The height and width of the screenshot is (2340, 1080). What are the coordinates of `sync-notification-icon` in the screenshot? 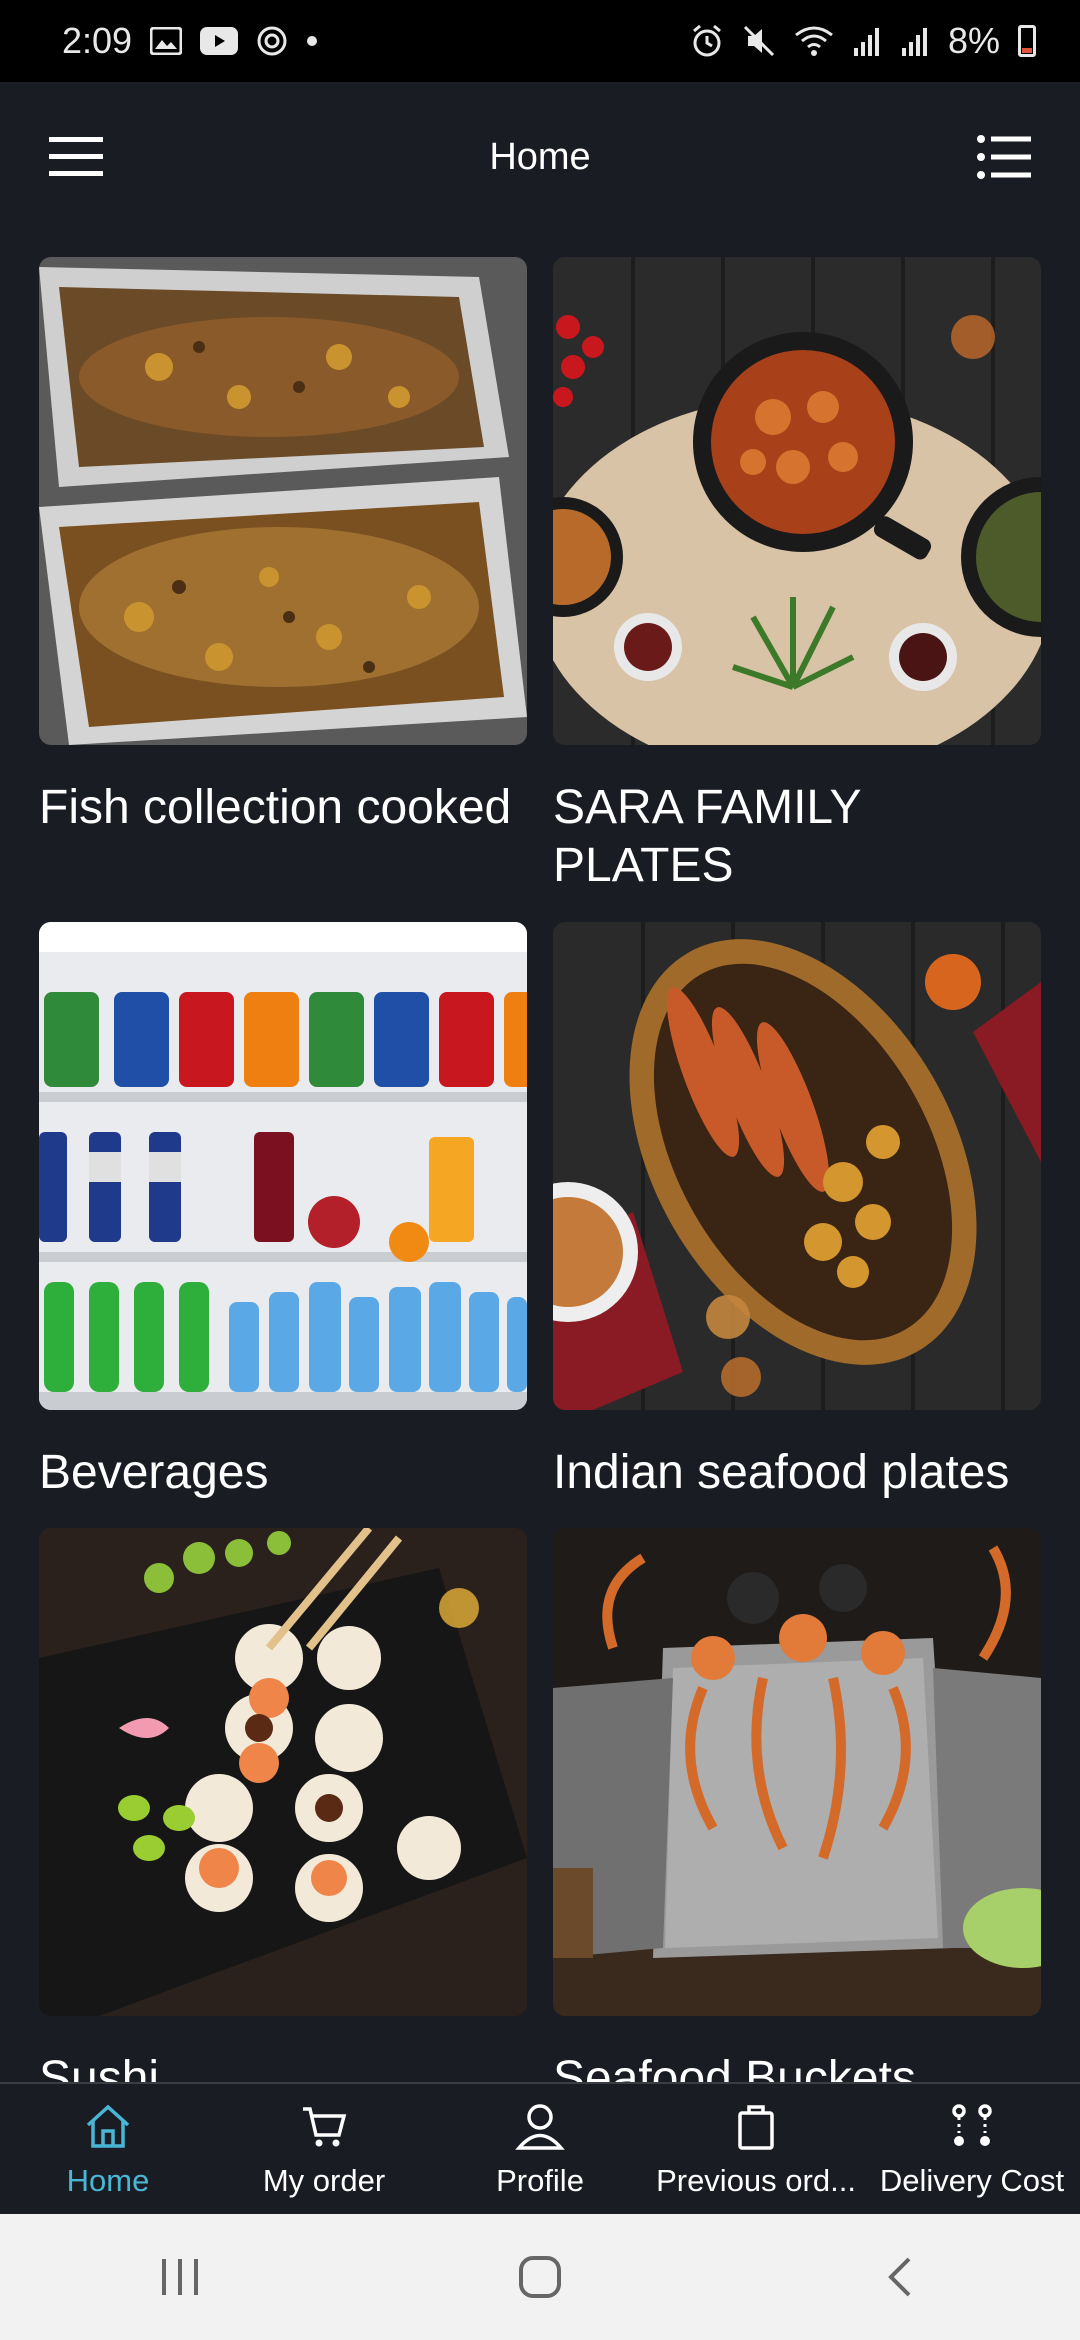 It's located at (272, 41).